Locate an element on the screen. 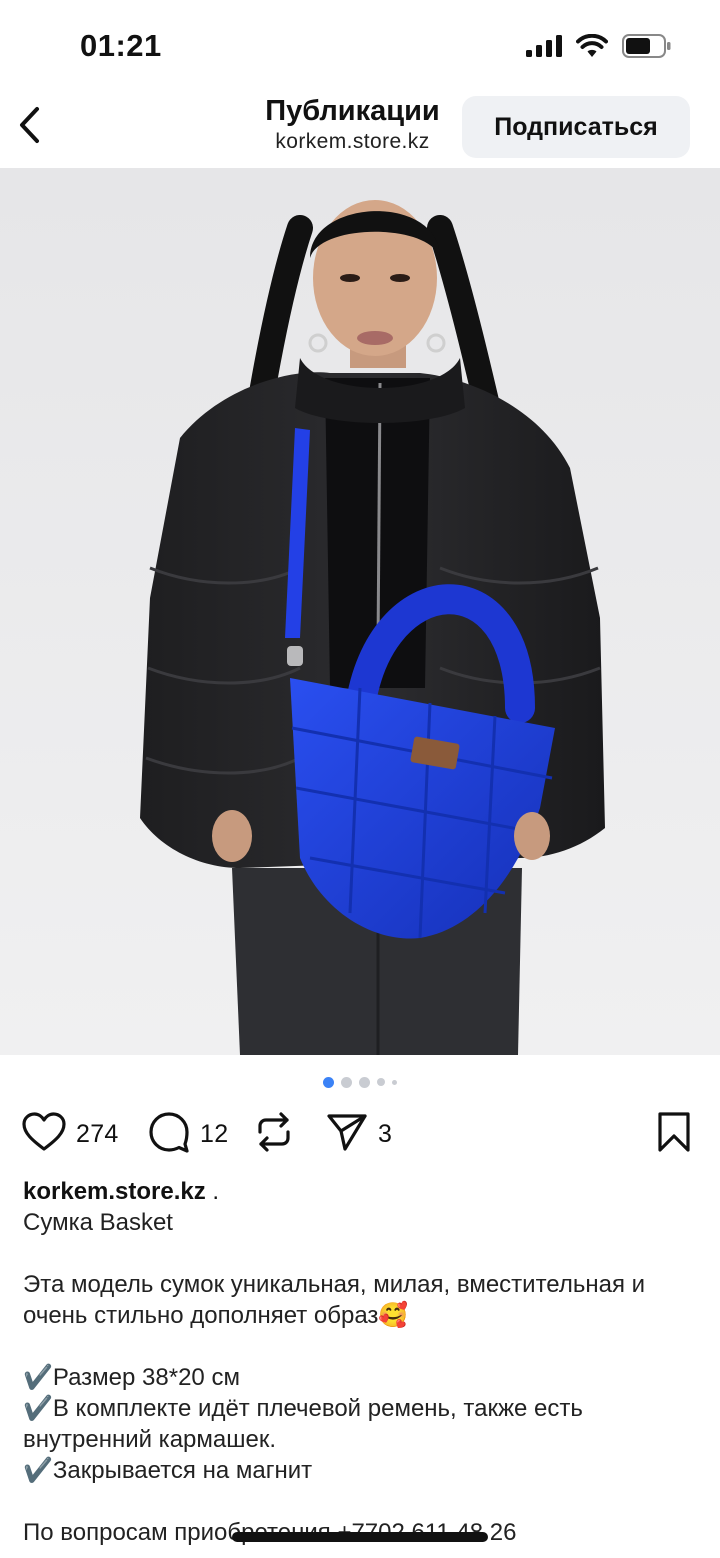 The width and height of the screenshot is (720, 1558). comment-action: 12 is located at coordinates (188, 1134).